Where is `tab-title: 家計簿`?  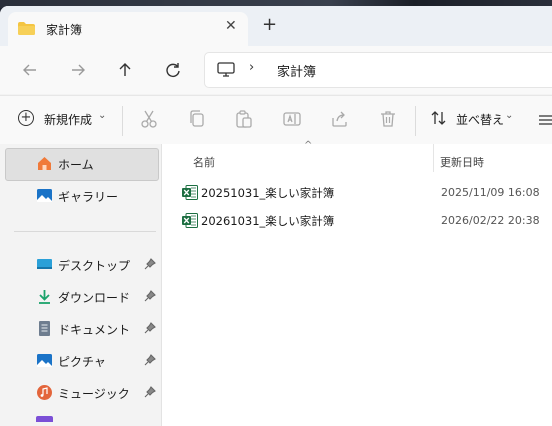
tab-title: 家計簿 is located at coordinates (64, 30).